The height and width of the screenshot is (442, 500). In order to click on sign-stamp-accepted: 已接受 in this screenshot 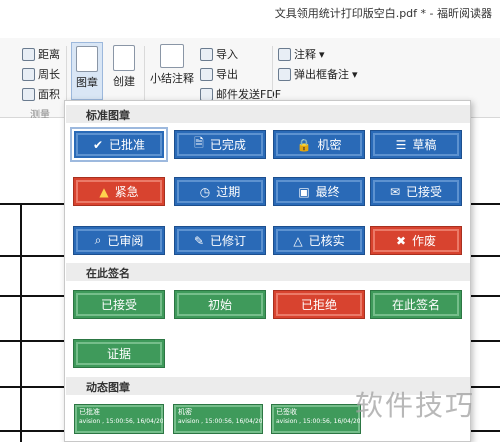, I will do `click(119, 304)`.